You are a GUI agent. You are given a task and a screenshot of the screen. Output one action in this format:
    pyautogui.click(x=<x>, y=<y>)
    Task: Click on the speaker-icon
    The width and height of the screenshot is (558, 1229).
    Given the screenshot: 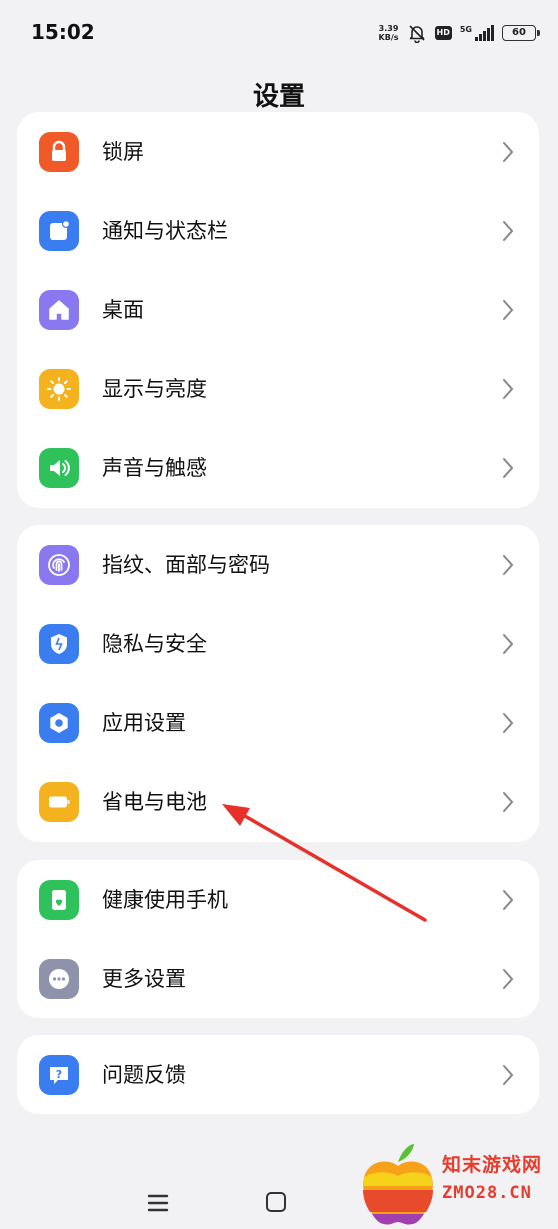 What is the action you would take?
    pyautogui.click(x=59, y=468)
    